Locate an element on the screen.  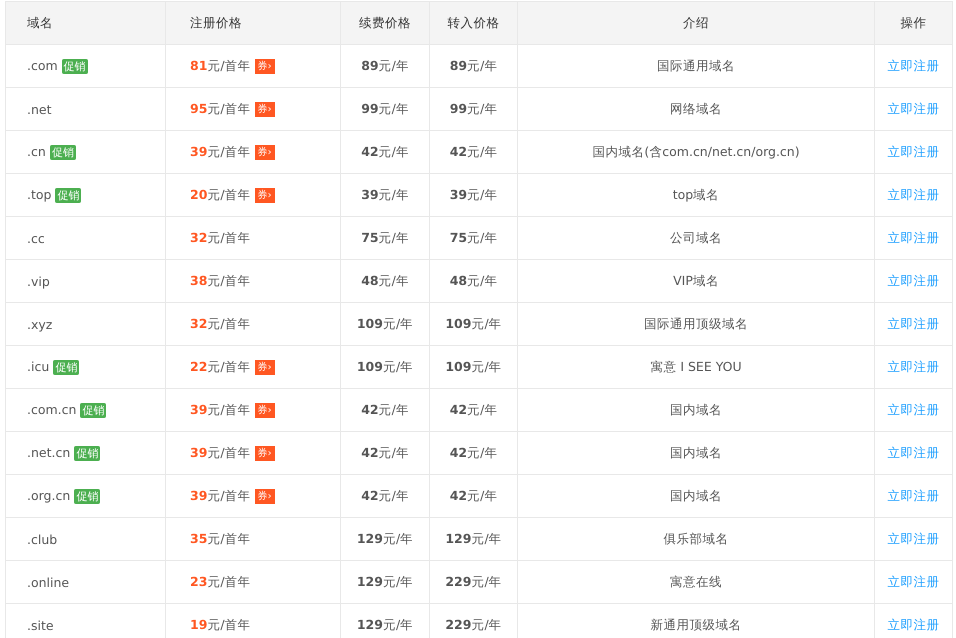
transfer-price: 75元/年 is located at coordinates (474, 237).